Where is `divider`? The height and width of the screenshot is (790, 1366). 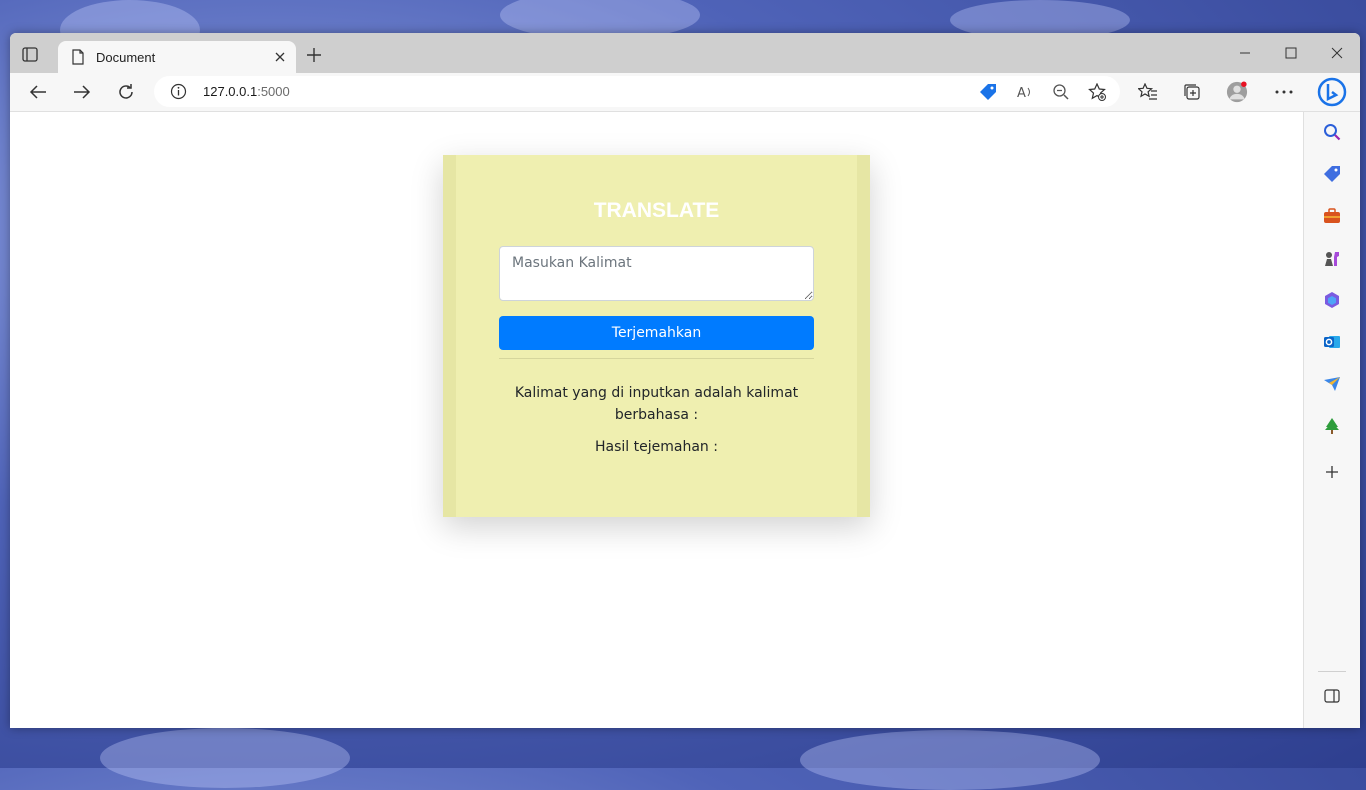
divider is located at coordinates (656, 358).